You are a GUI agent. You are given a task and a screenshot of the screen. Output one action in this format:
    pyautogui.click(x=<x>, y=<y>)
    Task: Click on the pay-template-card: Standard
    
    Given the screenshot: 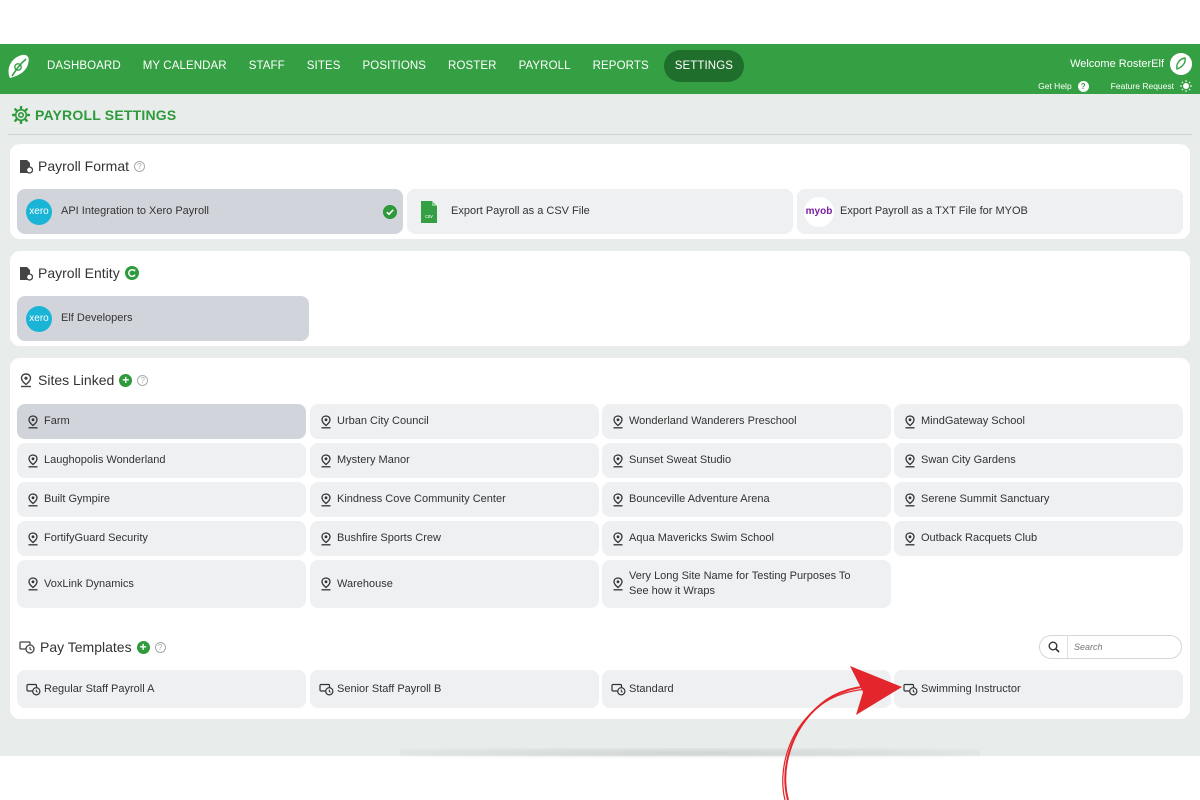 What is the action you would take?
    pyautogui.click(x=746, y=689)
    